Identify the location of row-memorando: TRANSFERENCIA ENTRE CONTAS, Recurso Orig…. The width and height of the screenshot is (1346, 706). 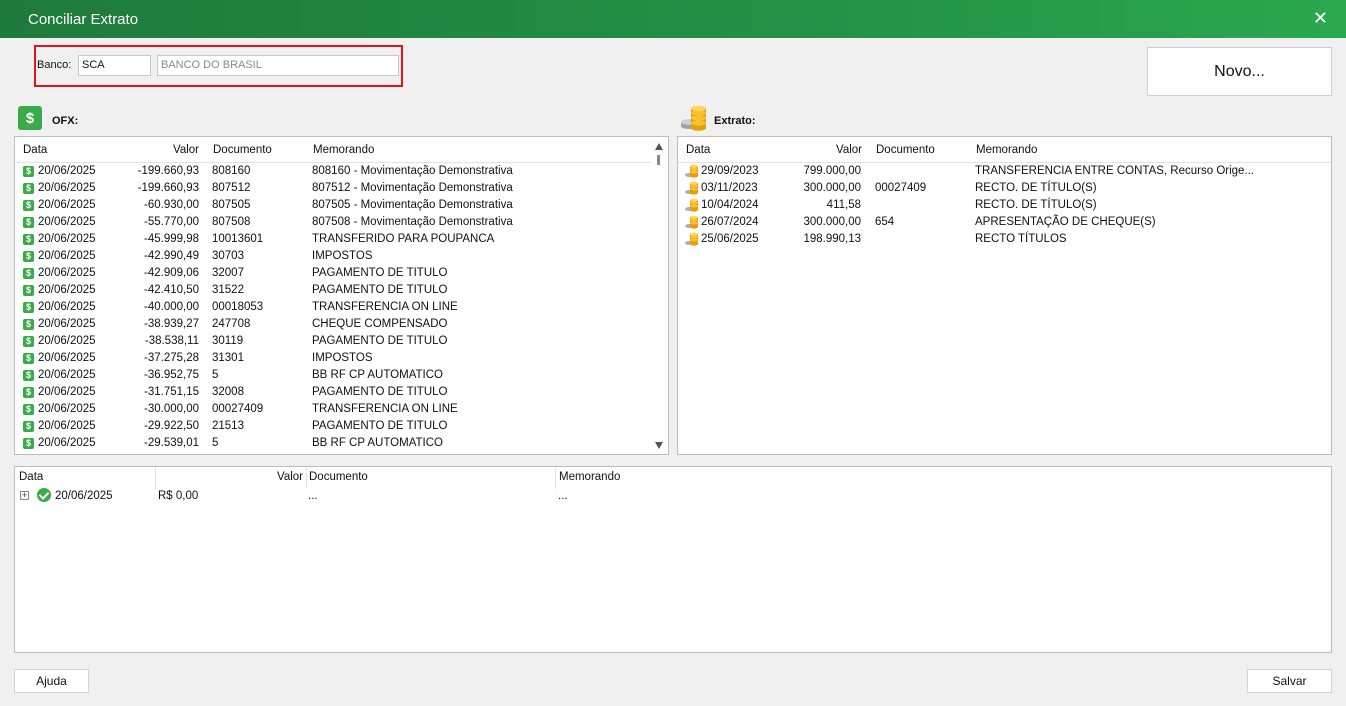
(1115, 171).